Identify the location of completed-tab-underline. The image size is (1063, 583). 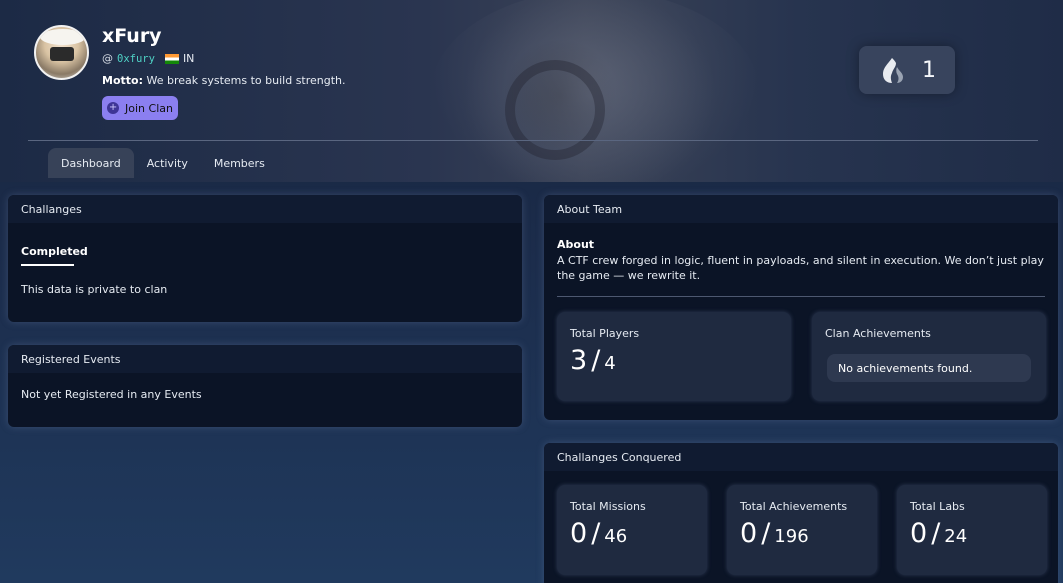
(47, 265).